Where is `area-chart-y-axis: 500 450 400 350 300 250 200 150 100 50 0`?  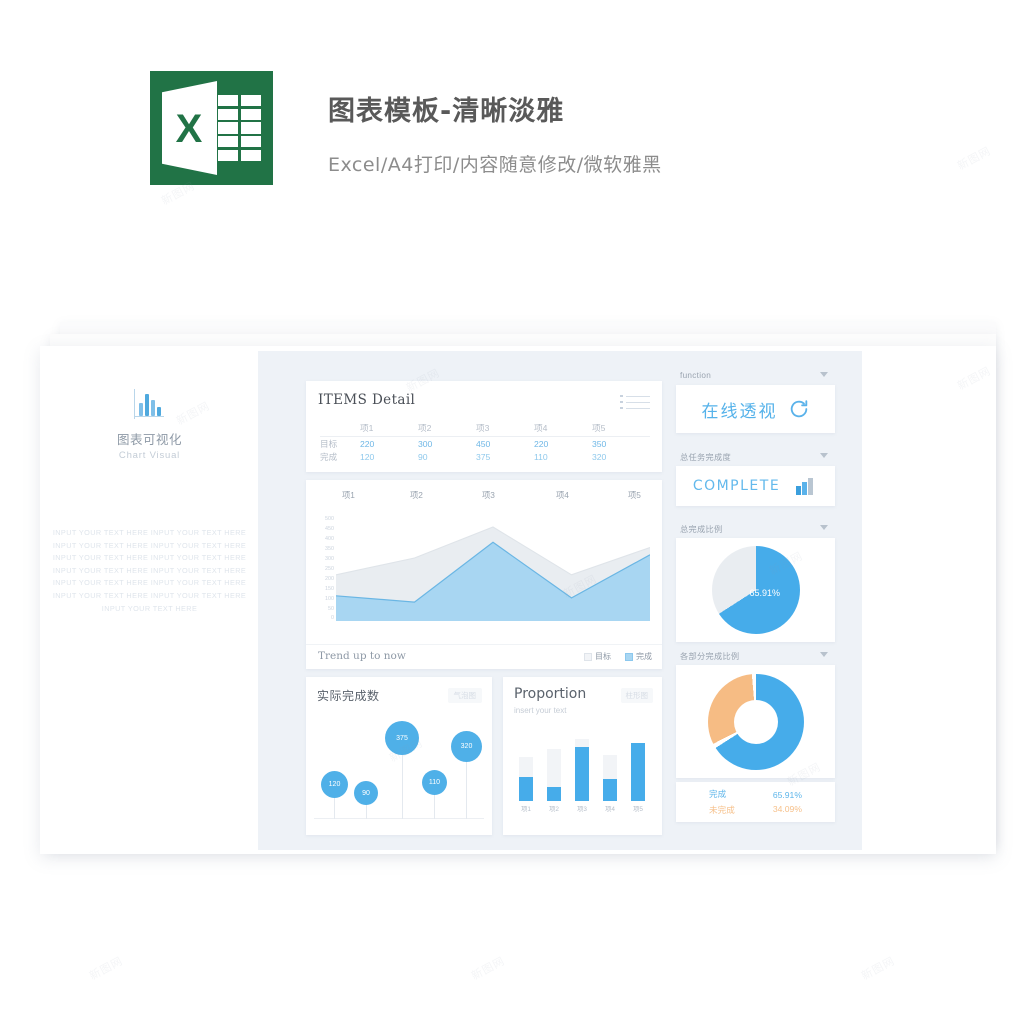
area-chart-y-axis: 500 450 400 350 300 250 200 150 100 50 0 is located at coordinates (323, 568).